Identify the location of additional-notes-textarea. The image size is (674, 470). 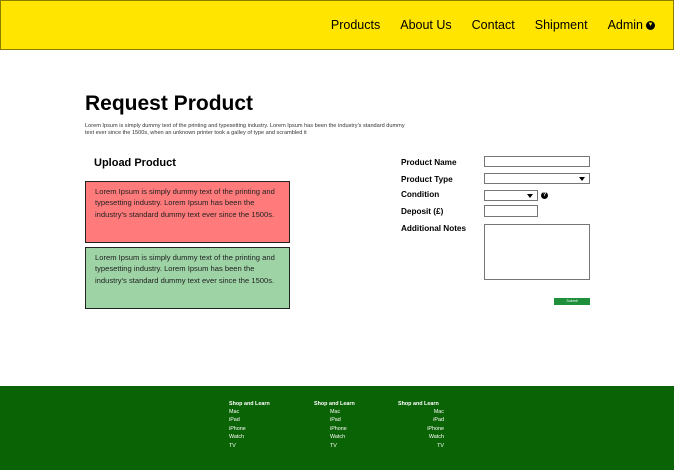
(537, 252).